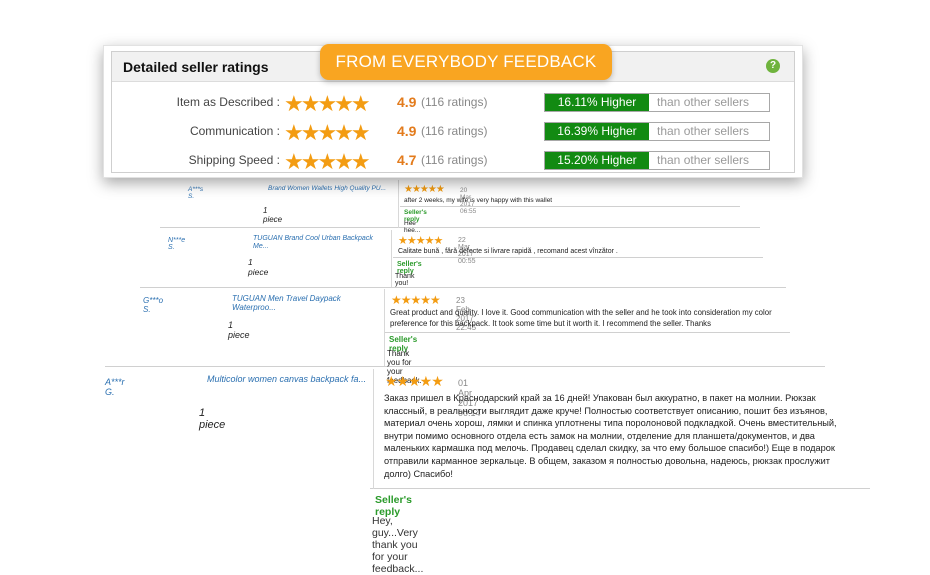  What do you see at coordinates (234, 131) in the screenshot?
I see `rating-label: Communication :` at bounding box center [234, 131].